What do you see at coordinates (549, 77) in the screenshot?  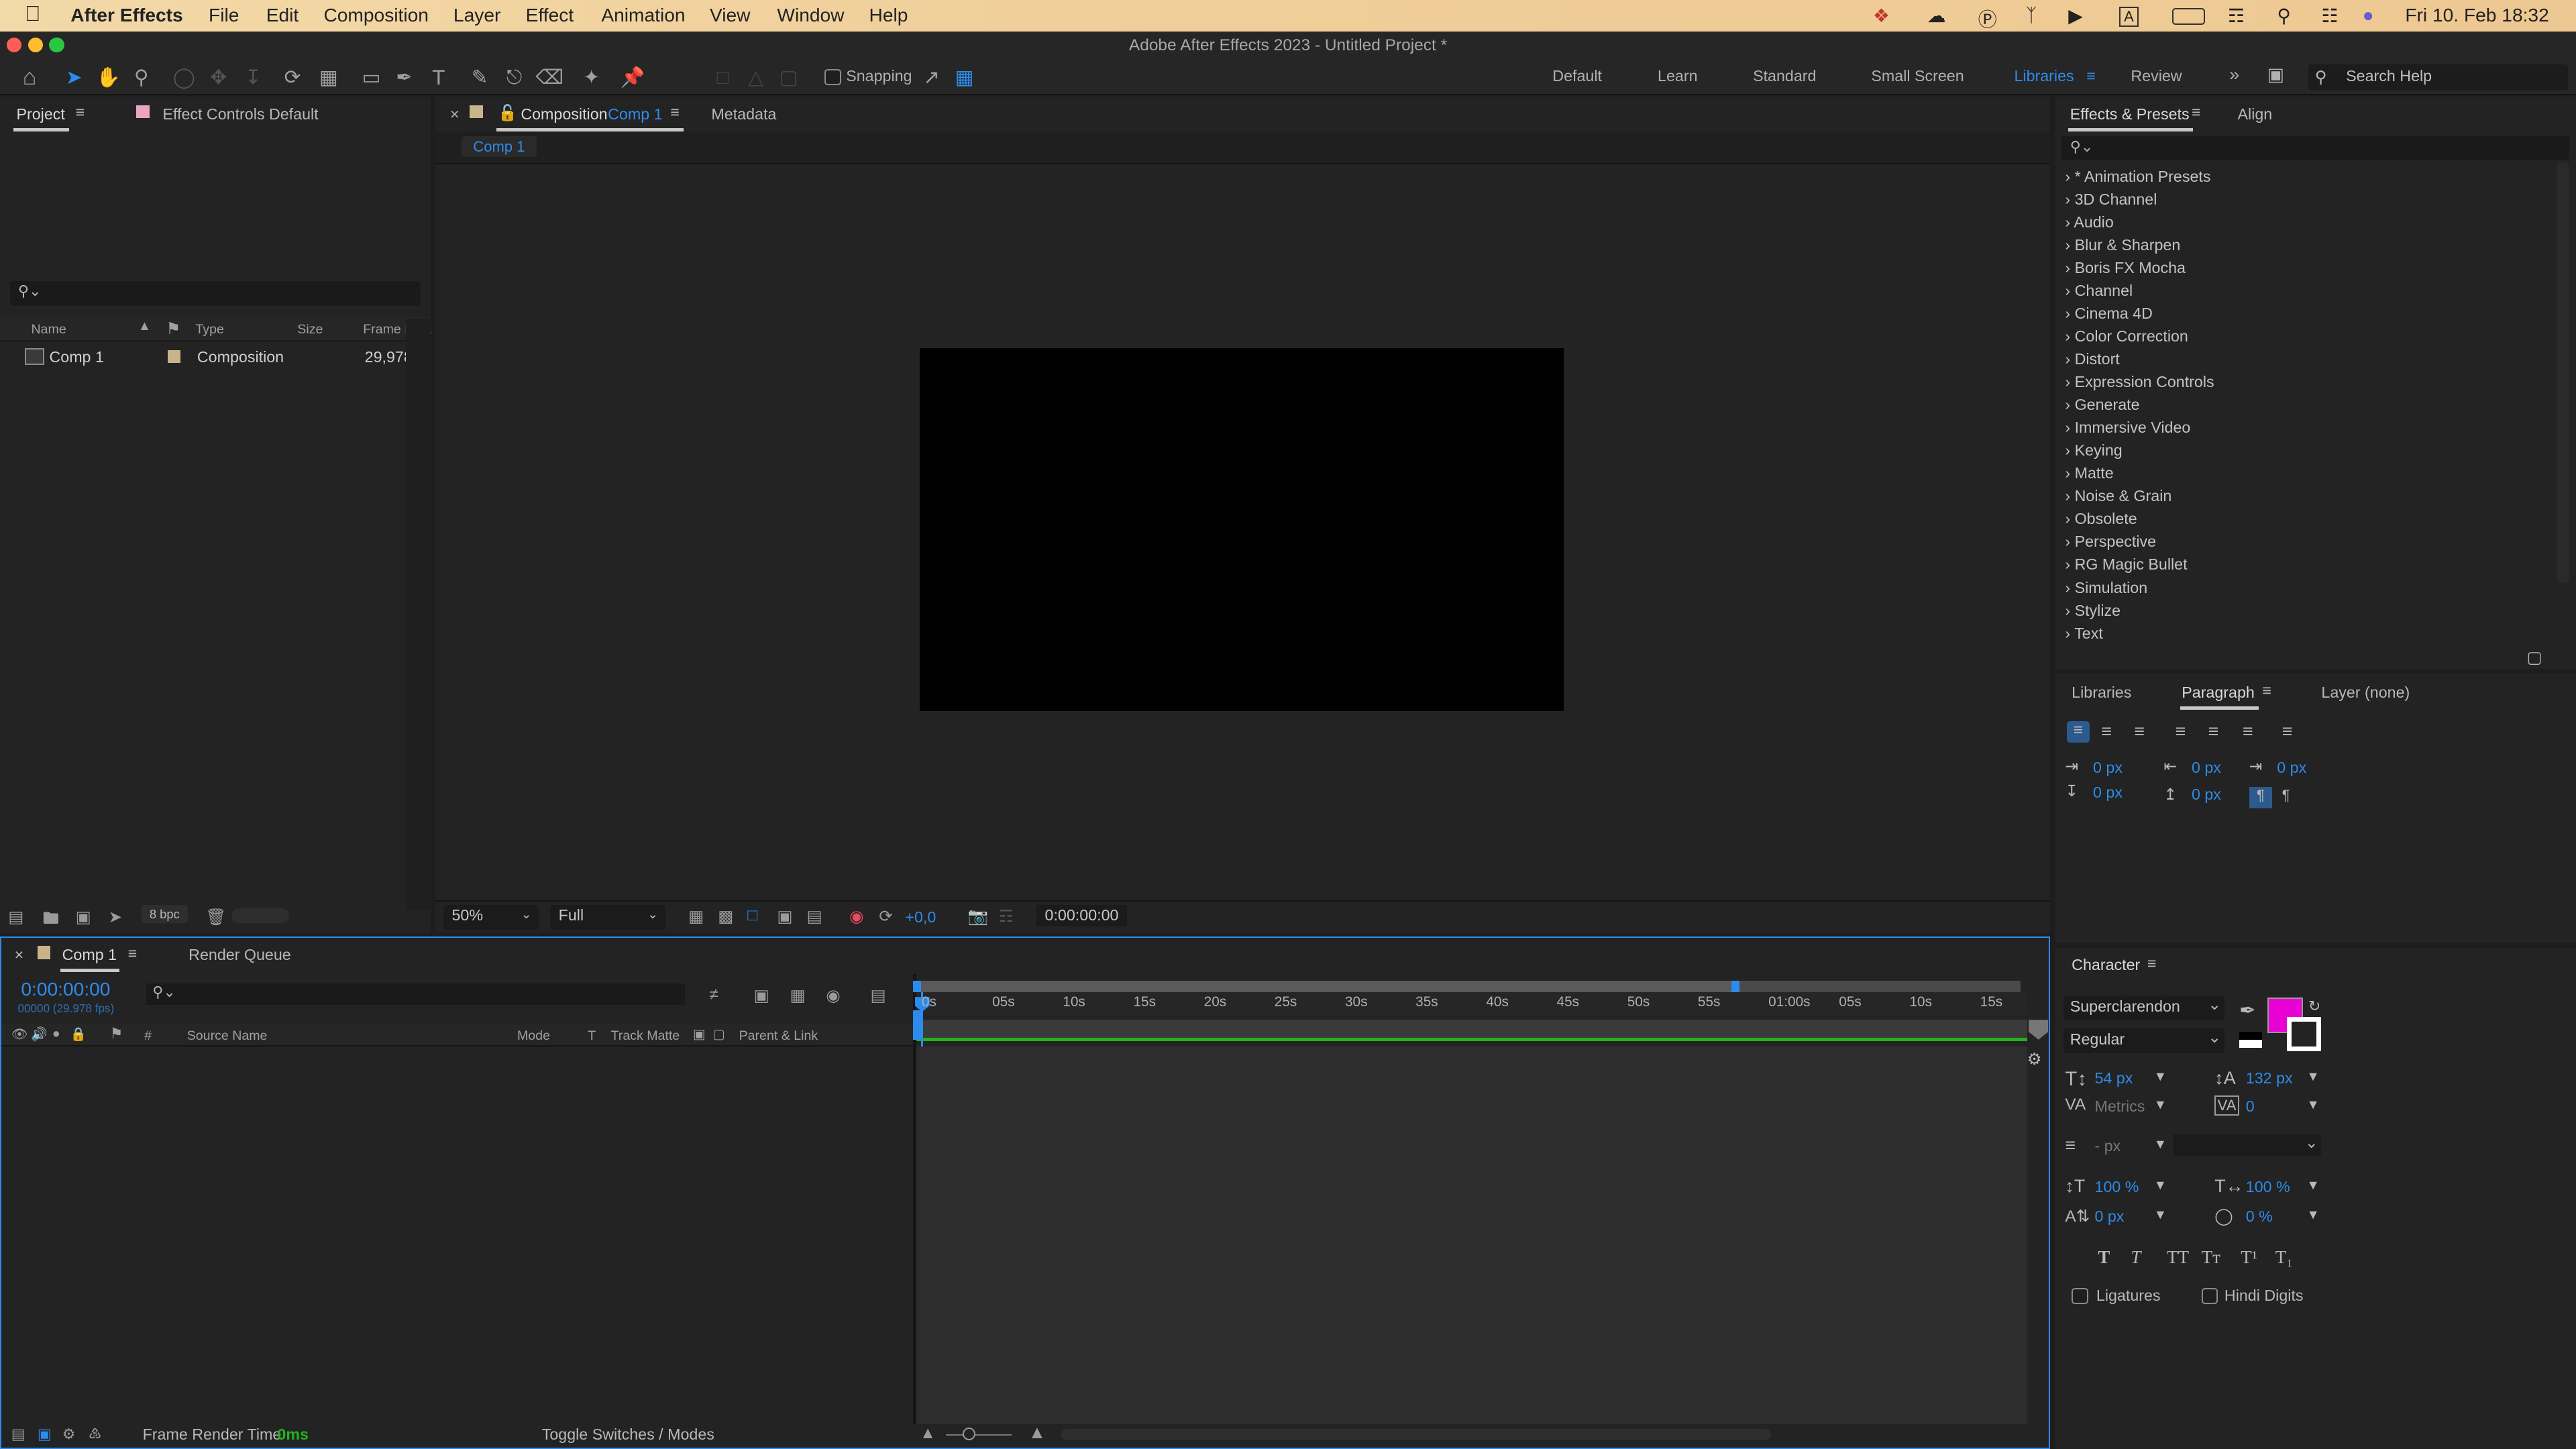 I see `eraser-tool-icon: ⌫` at bounding box center [549, 77].